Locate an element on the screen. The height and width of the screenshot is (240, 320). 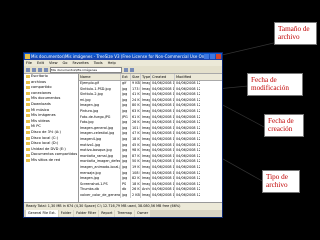
menu-tools: Tools is located at coordinates (98, 63).